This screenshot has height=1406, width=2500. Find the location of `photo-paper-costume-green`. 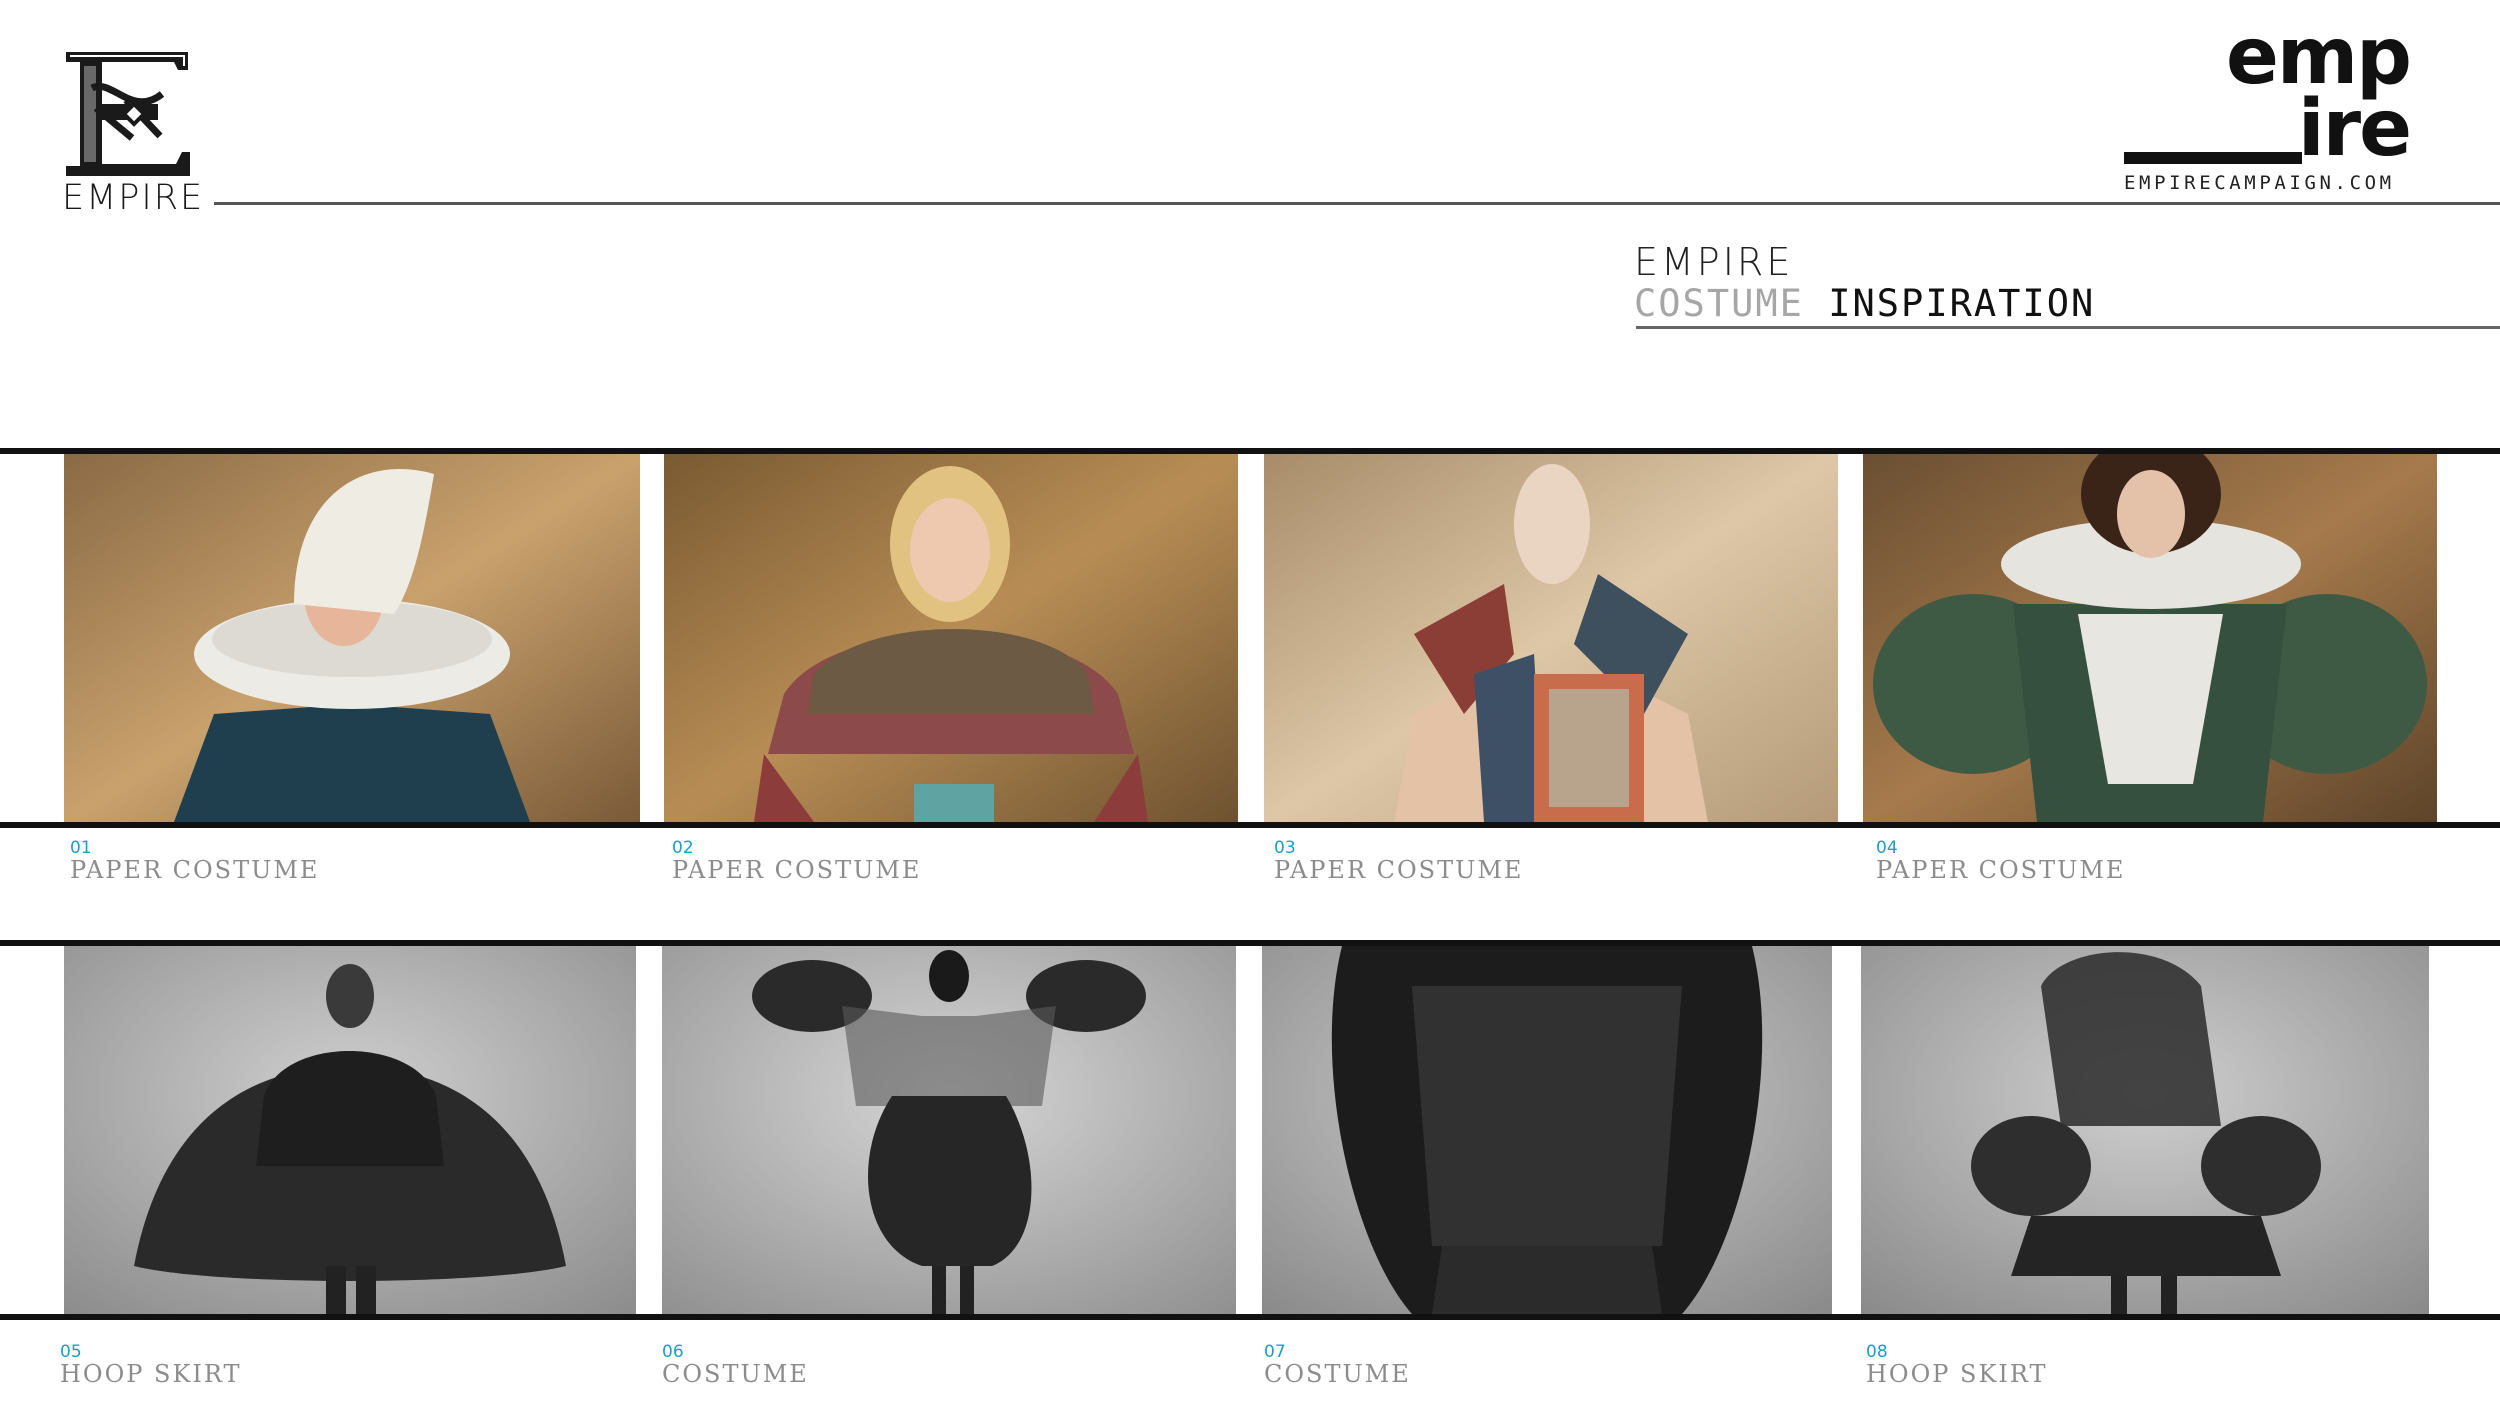

photo-paper-costume-green is located at coordinates (2150, 638).